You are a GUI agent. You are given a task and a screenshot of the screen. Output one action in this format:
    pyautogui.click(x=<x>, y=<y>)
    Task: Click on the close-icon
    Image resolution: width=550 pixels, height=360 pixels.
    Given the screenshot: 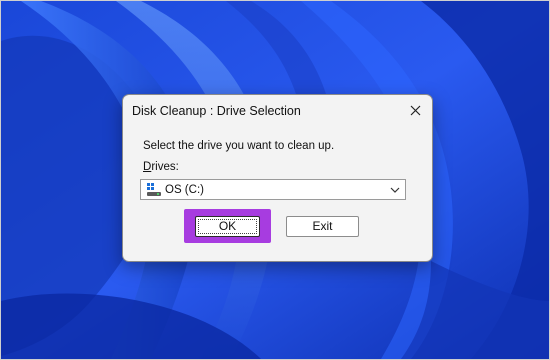 What is the action you would take?
    pyautogui.click(x=415, y=110)
    